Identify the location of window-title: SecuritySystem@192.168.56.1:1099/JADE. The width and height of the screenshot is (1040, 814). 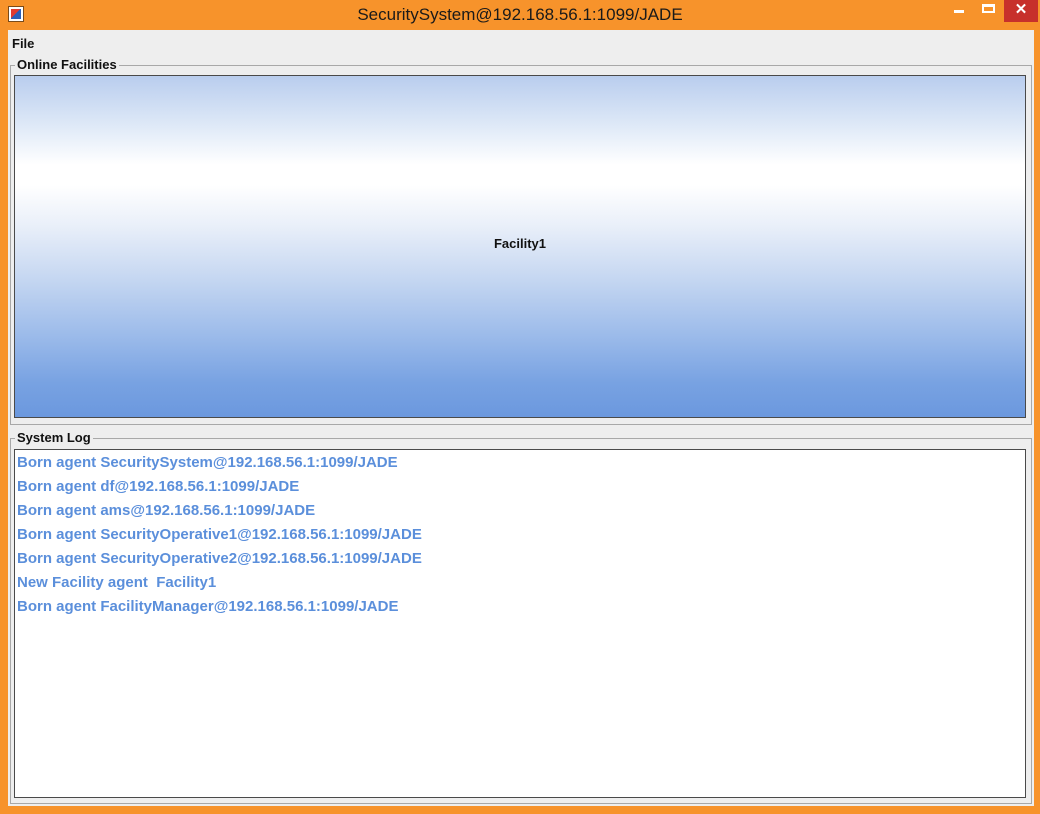
(520, 14).